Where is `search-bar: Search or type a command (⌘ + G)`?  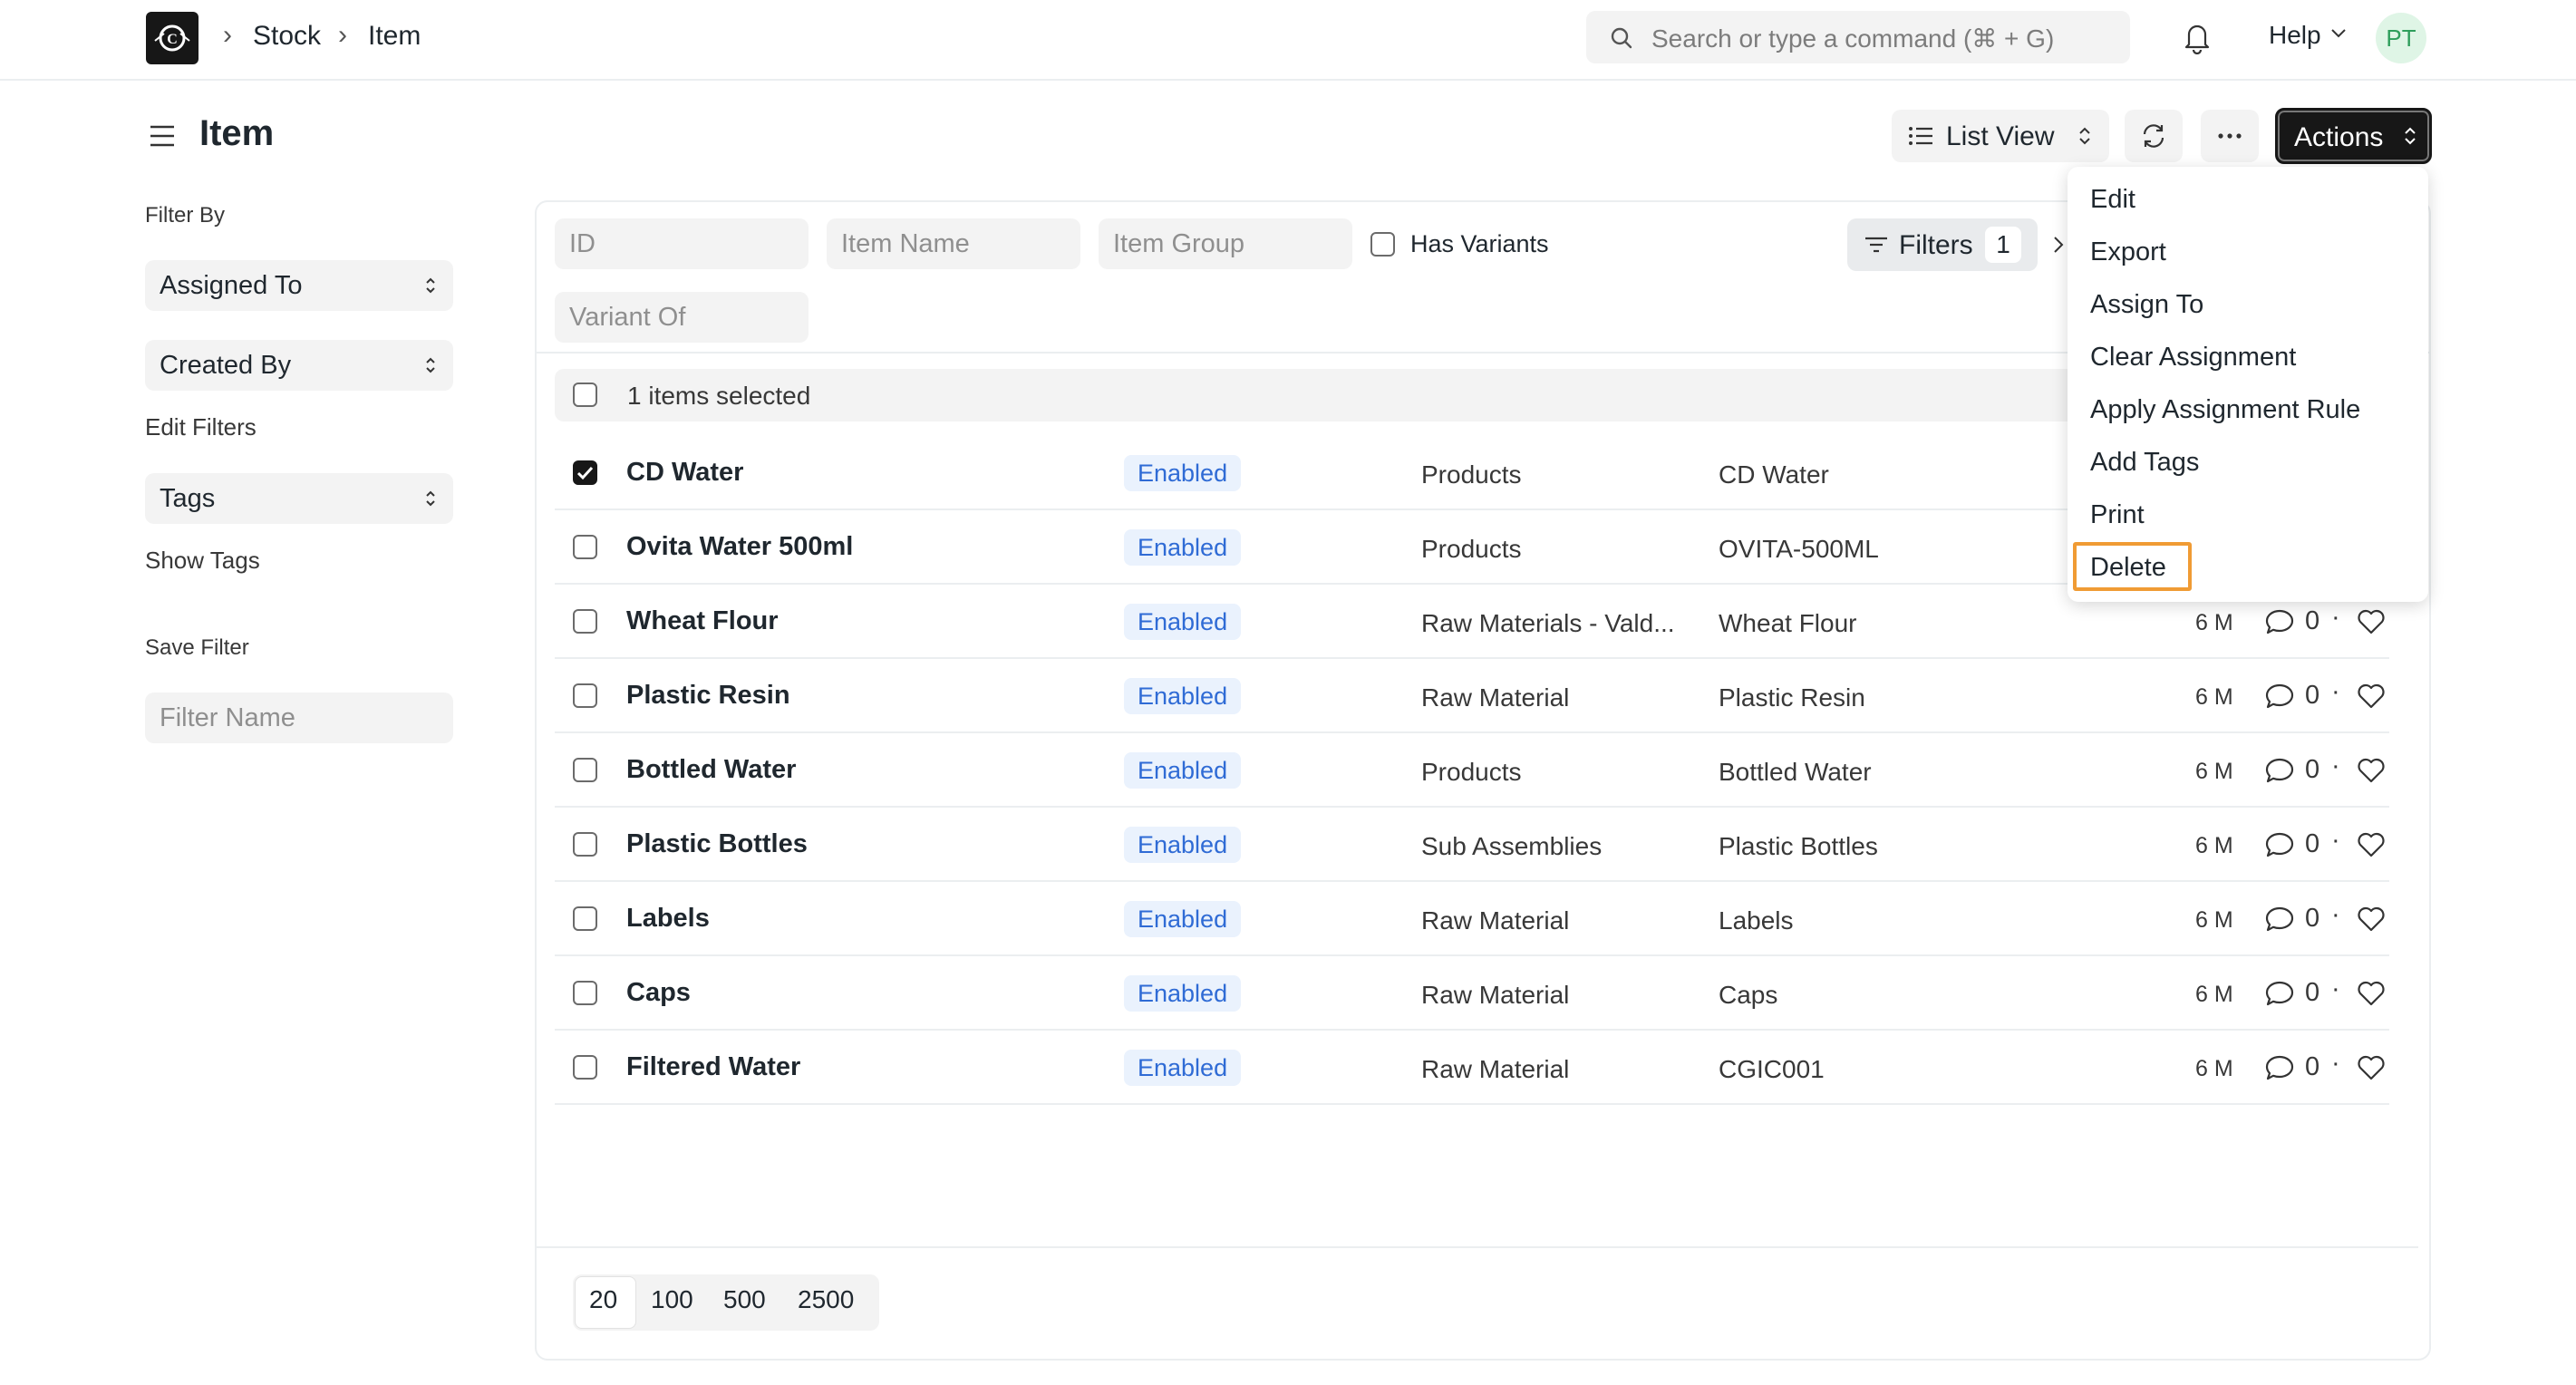
search-bar: Search or type a command (⌘ + G) is located at coordinates (1858, 37).